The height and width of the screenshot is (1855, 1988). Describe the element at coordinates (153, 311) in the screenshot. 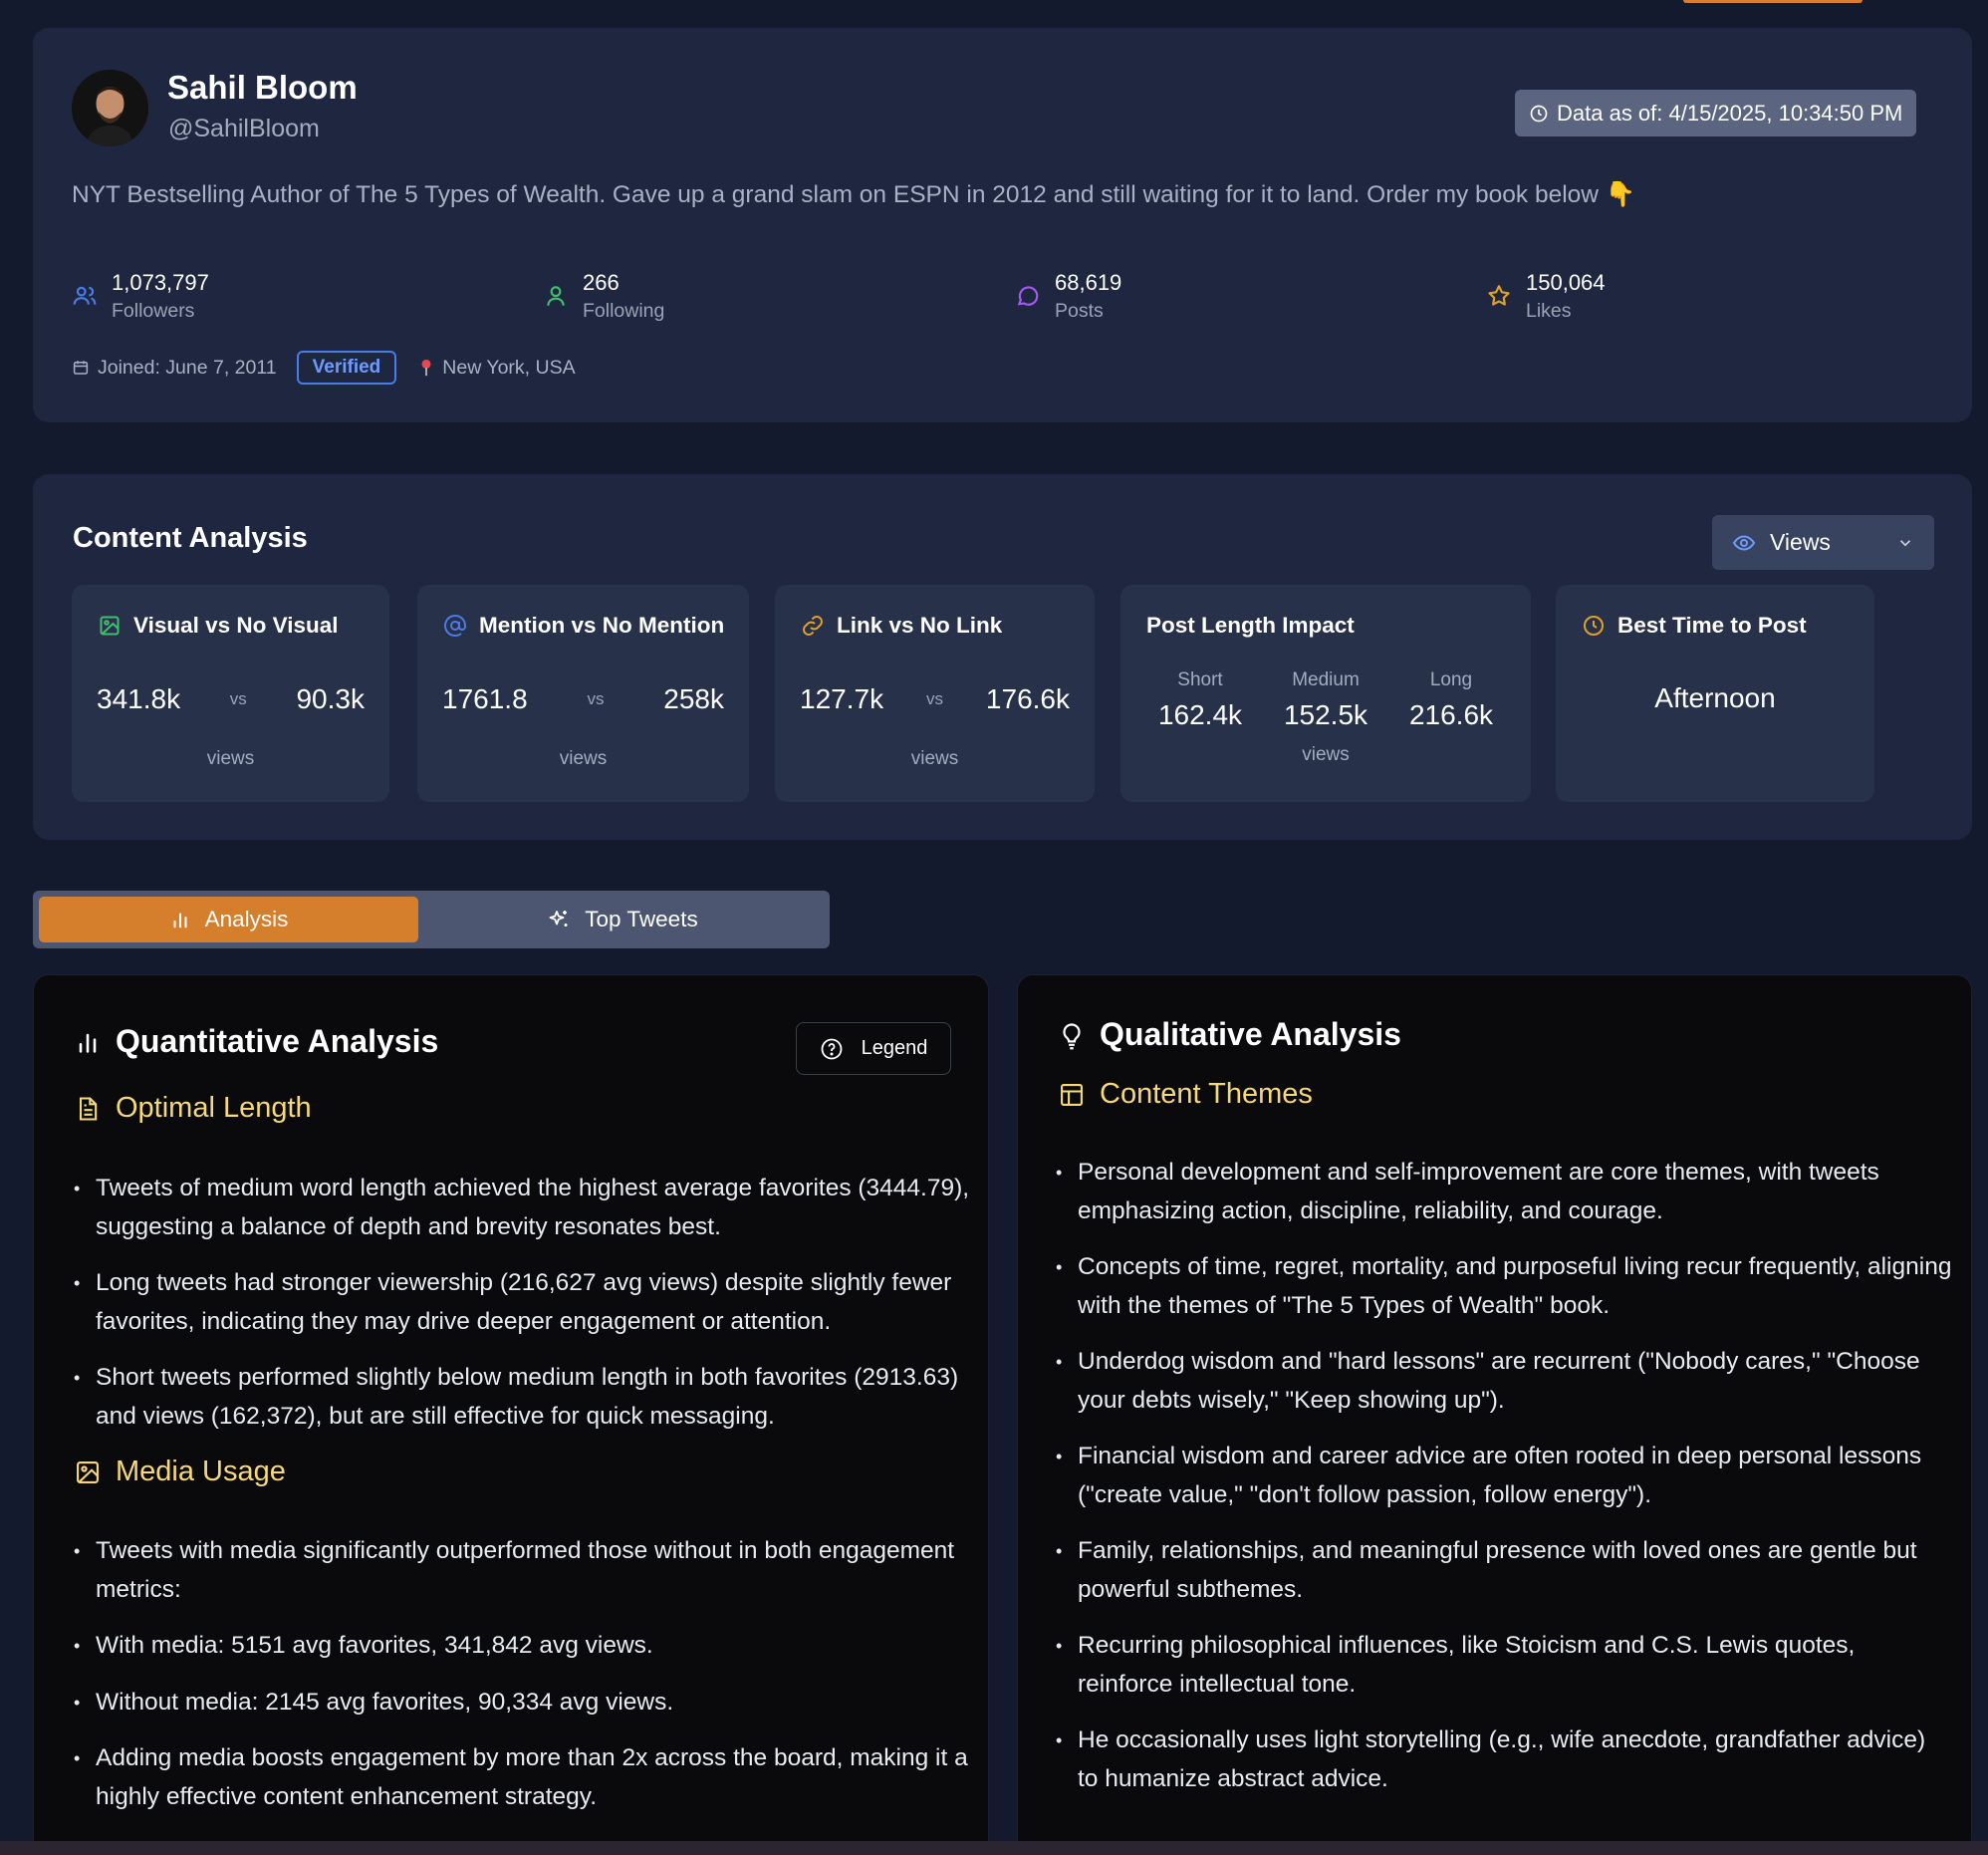

I see `stat-label: Followers` at that location.